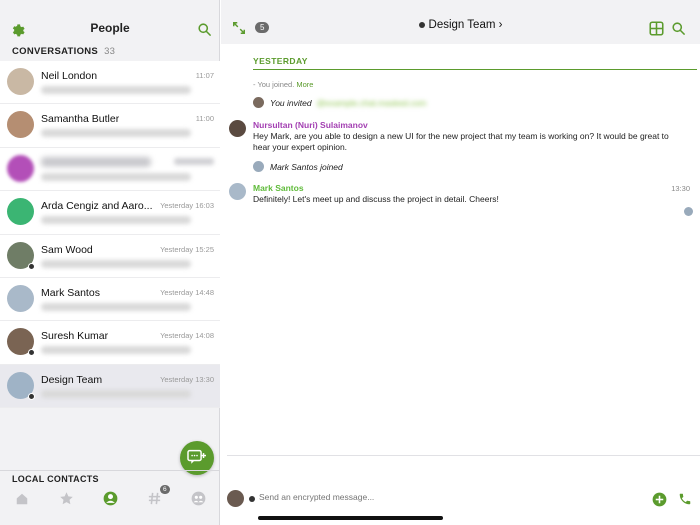  I want to click on group-icon, so click(198, 501).